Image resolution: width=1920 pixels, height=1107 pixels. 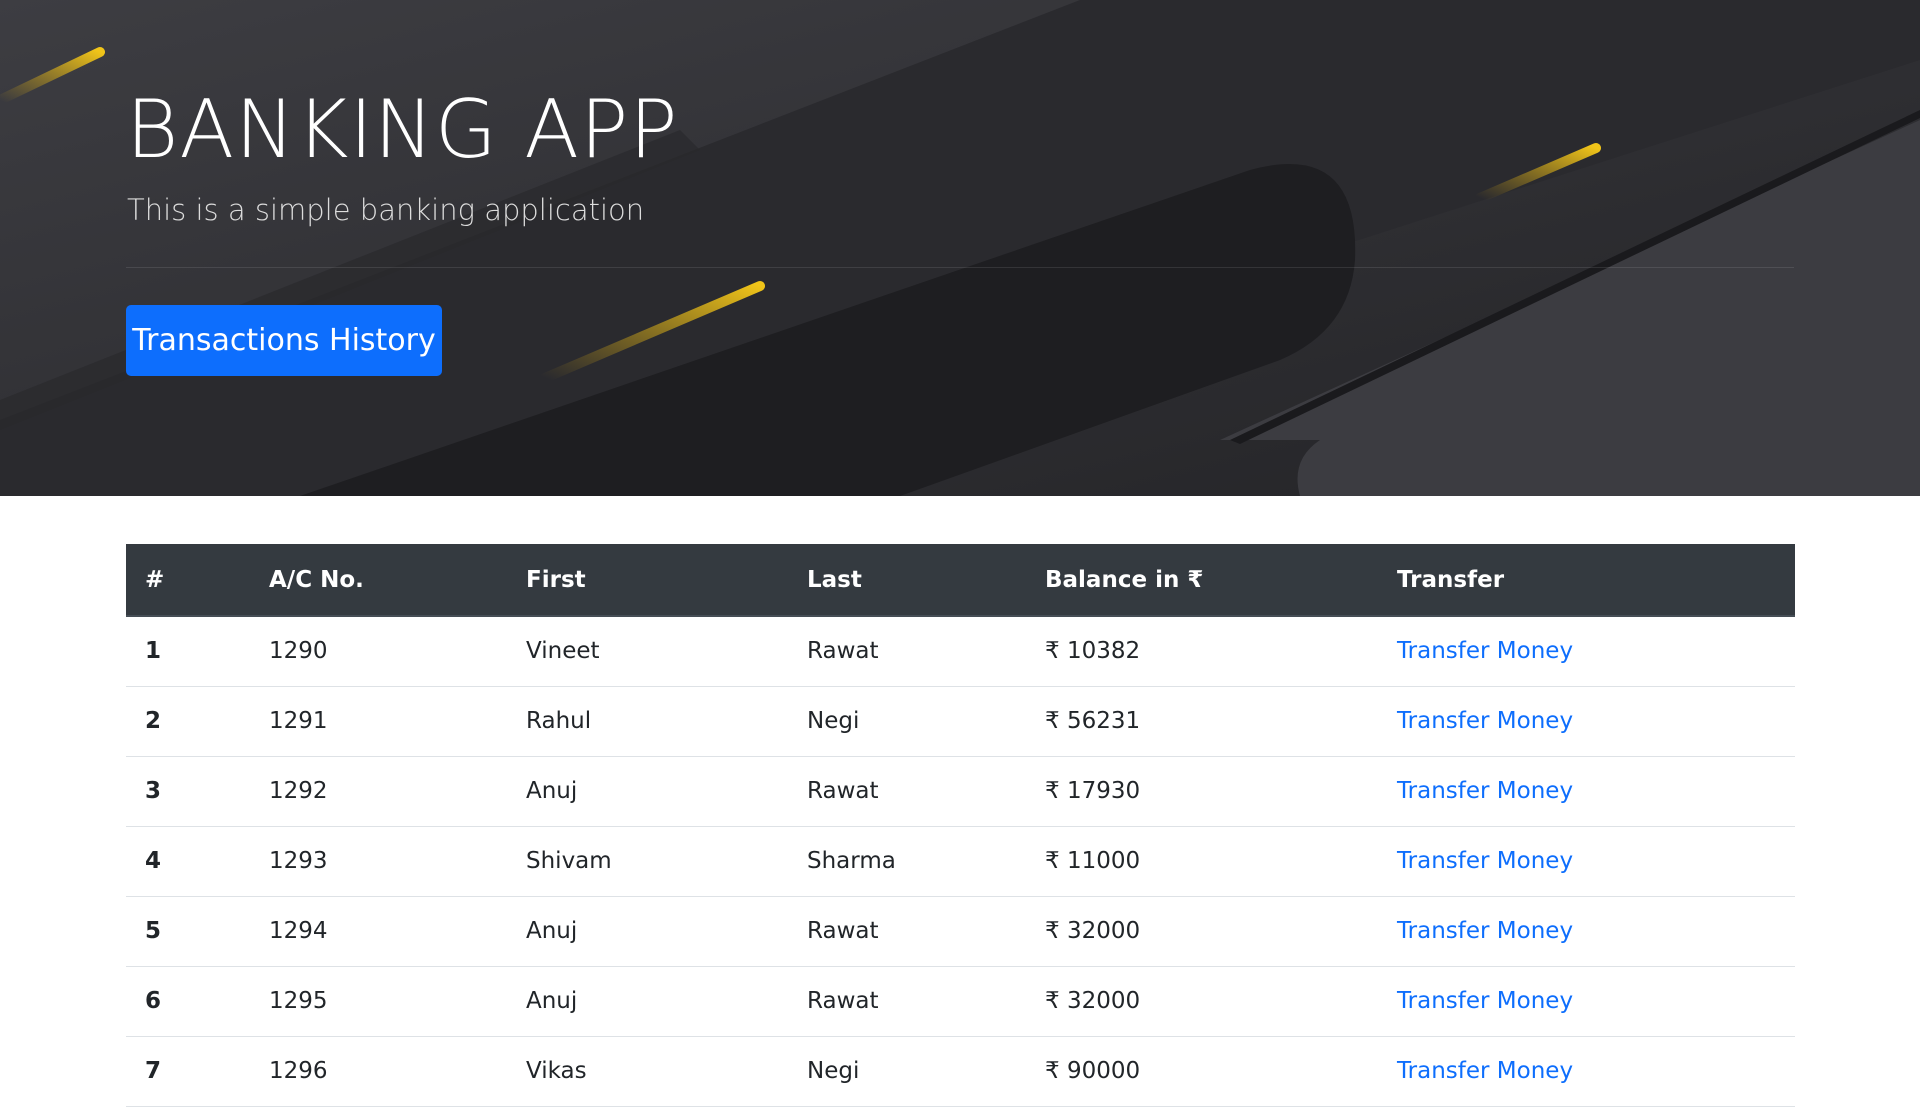 I want to click on table-row: 3 1292 Anuj Rawat ₹ 17930 Transfer Money, so click(x=960, y=791).